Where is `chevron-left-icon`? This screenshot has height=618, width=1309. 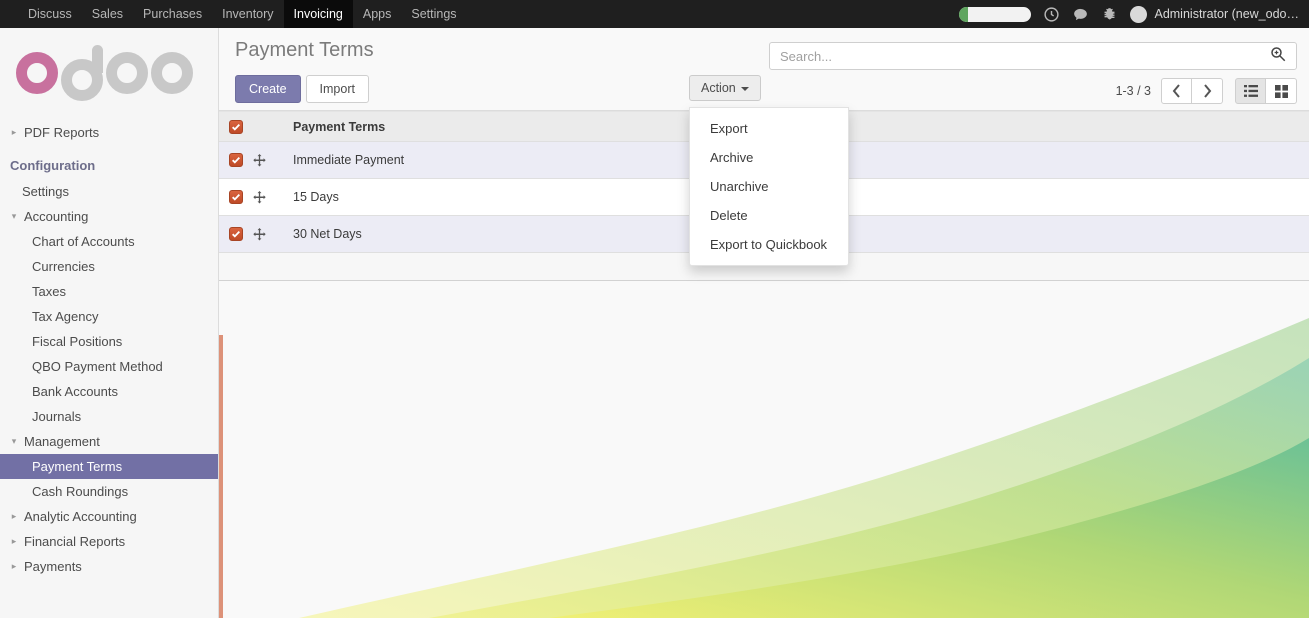 chevron-left-icon is located at coordinates (1176, 91).